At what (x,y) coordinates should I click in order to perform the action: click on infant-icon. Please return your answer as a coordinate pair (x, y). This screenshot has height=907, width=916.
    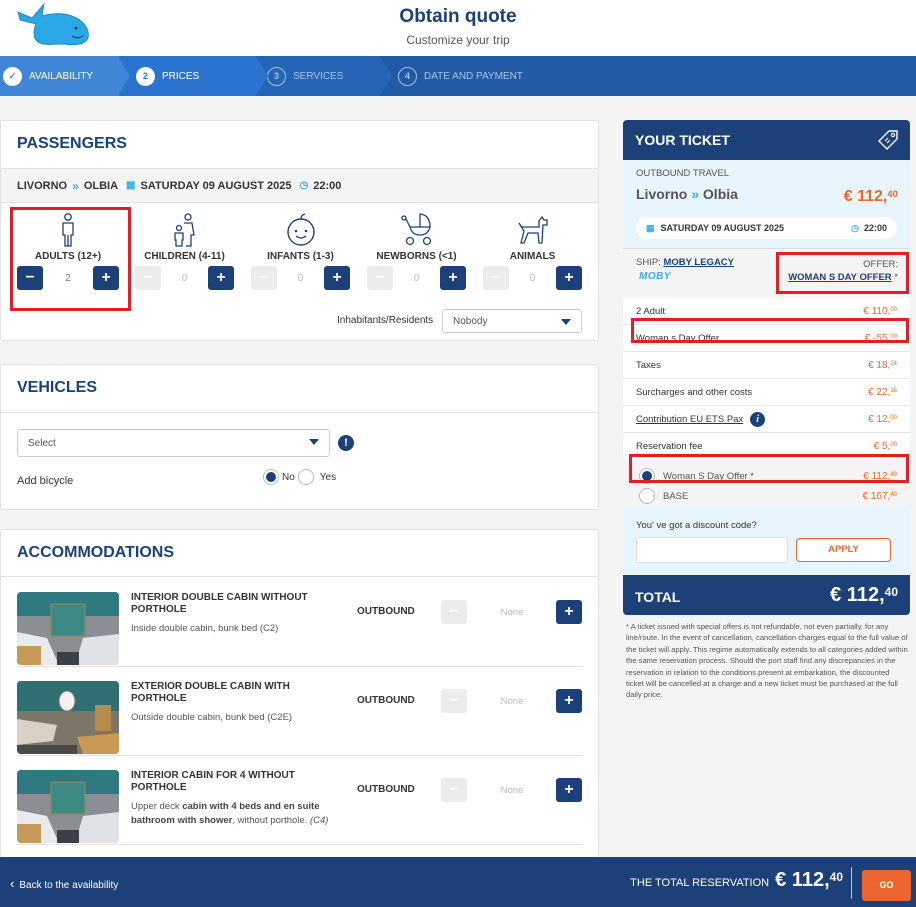
    Looking at the image, I should click on (300, 229).